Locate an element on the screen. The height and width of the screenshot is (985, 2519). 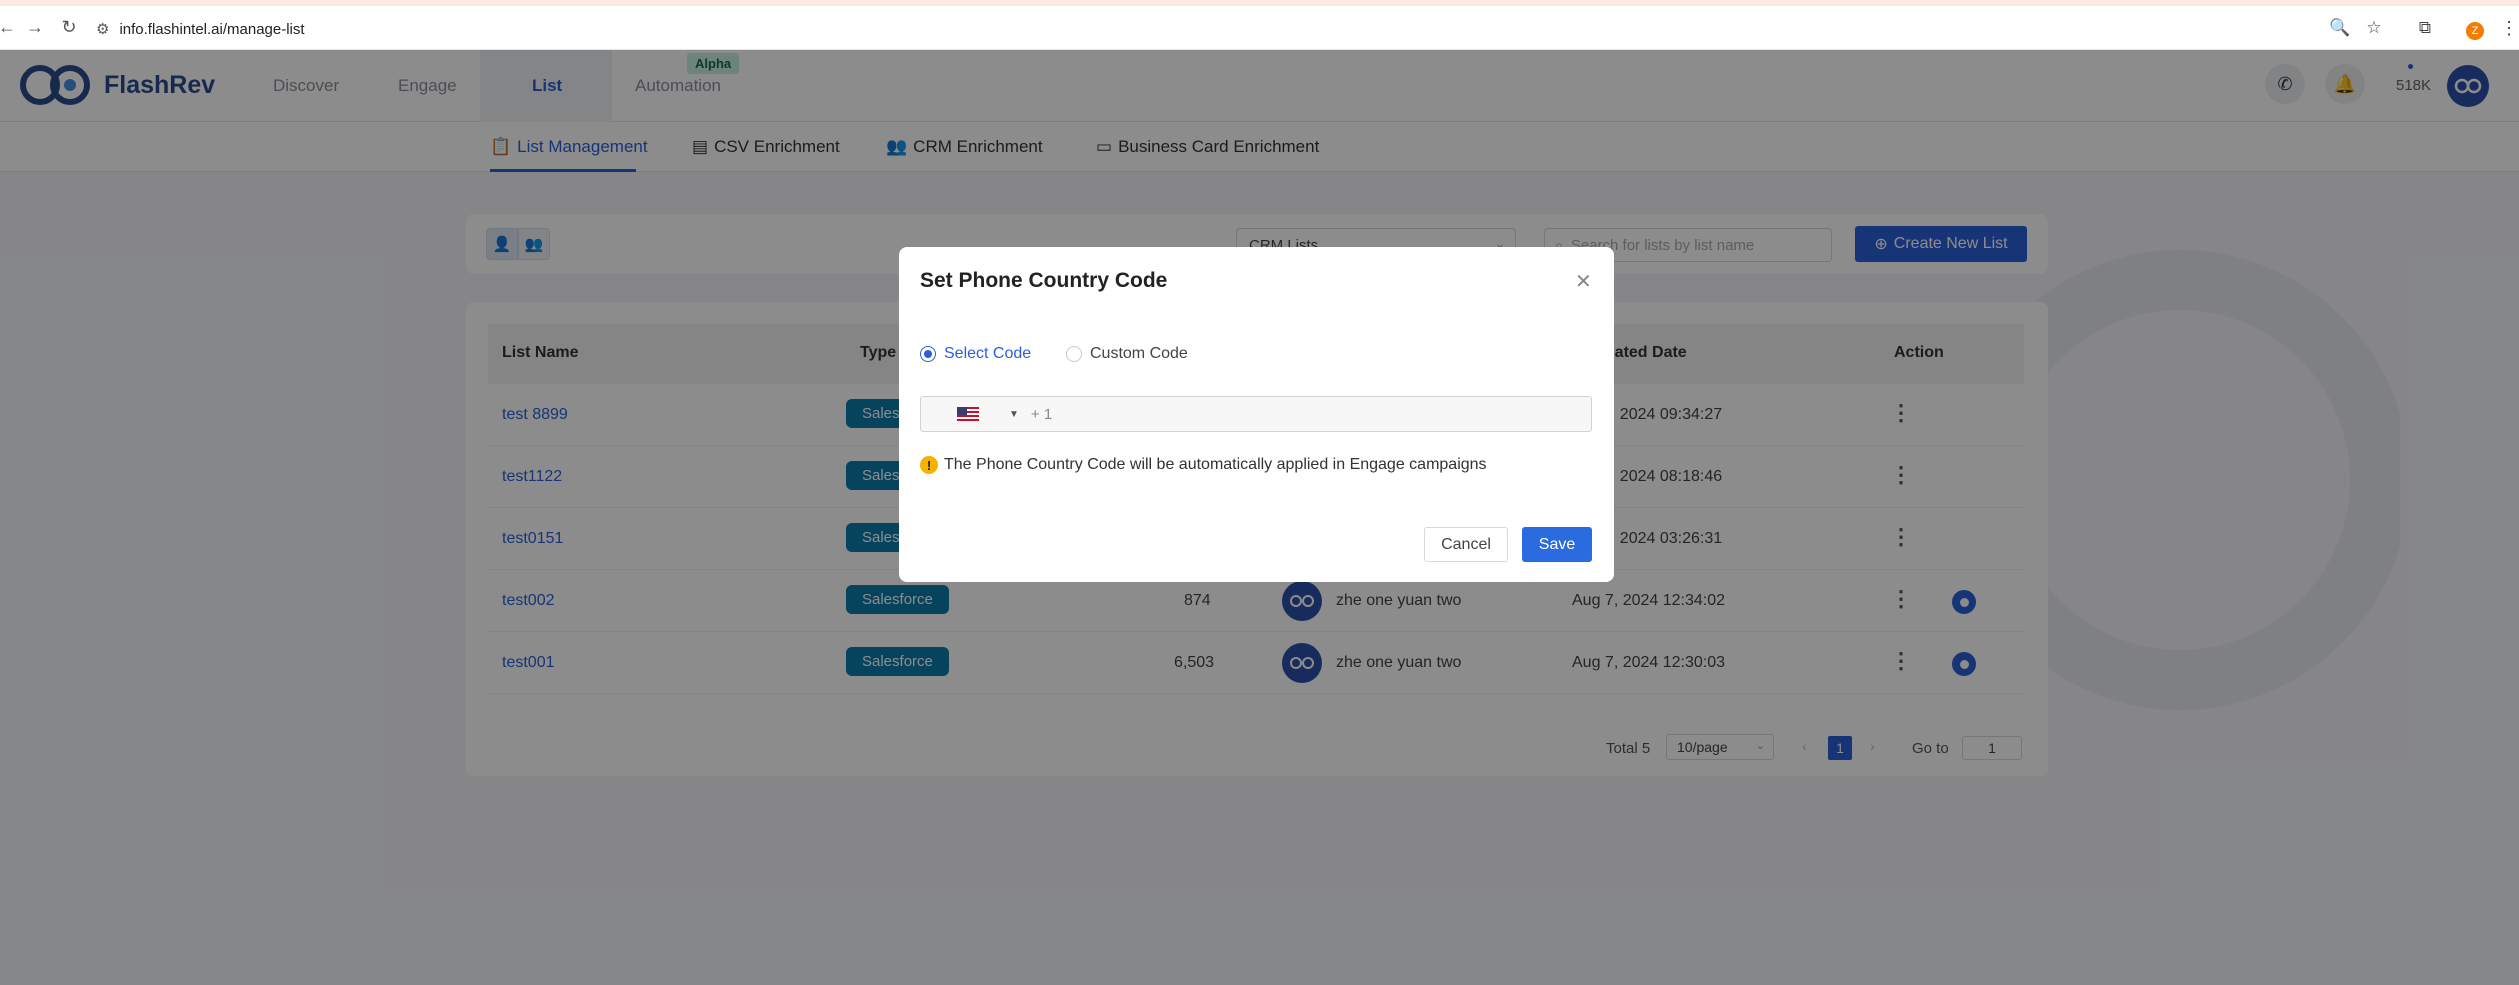
close-icon: ✕ is located at coordinates (1583, 281).